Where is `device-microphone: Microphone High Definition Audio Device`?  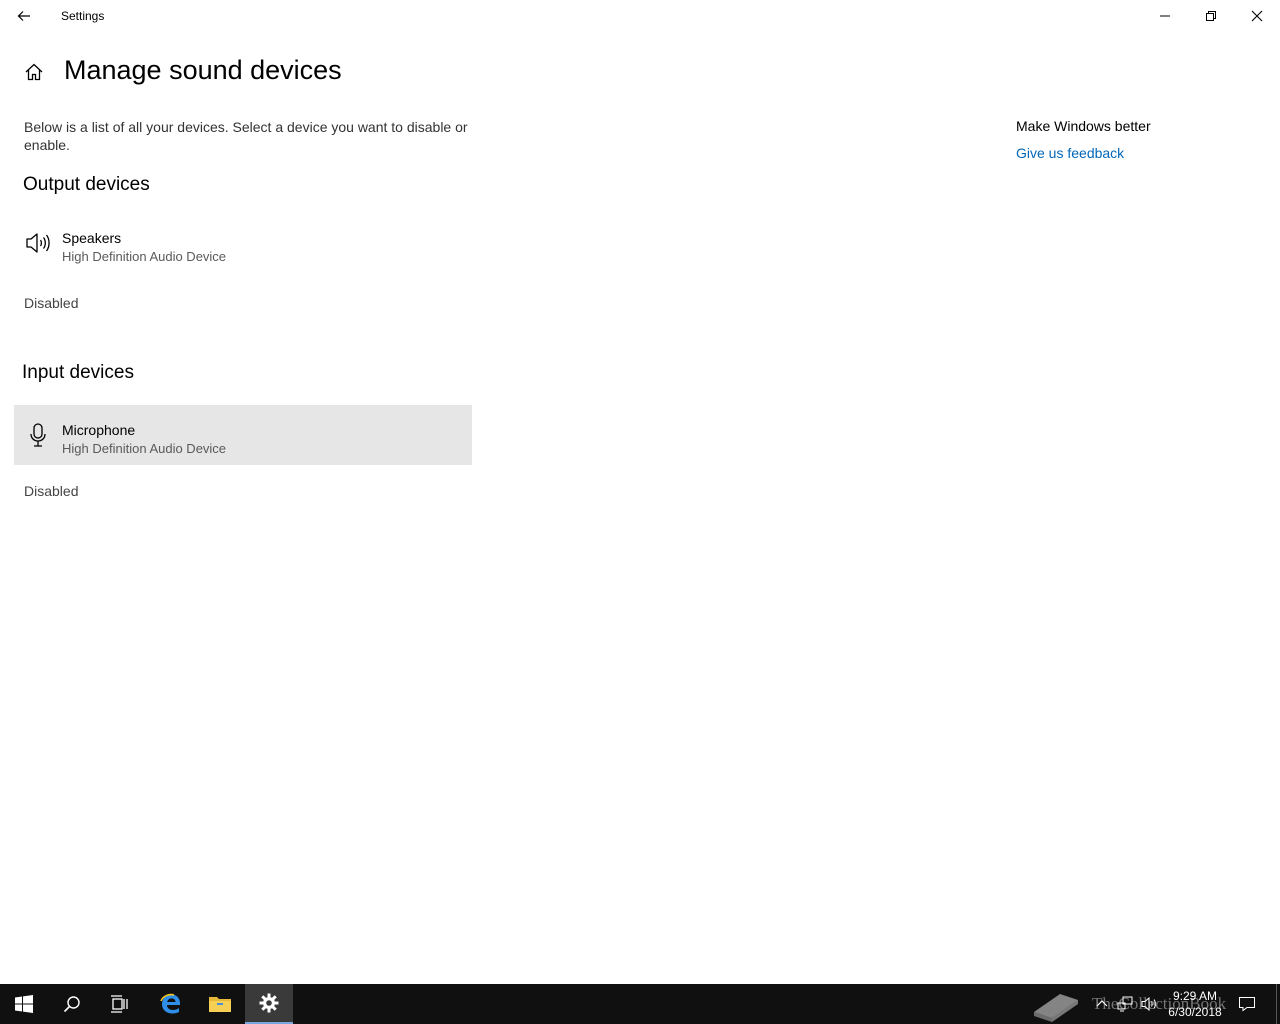 device-microphone: Microphone High Definition Audio Device is located at coordinates (243, 435).